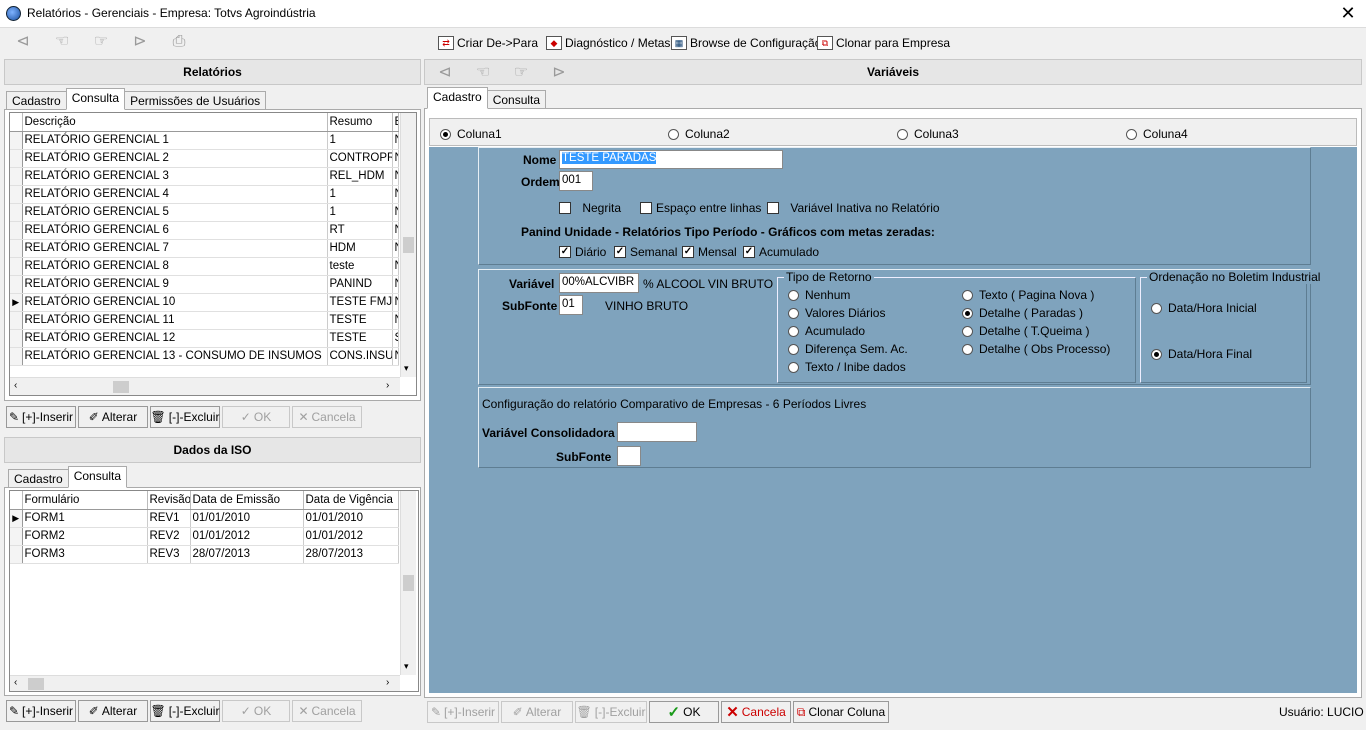  Describe the element at coordinates (95, 99) in the screenshot. I see `tab-consulta: Consulta` at that location.